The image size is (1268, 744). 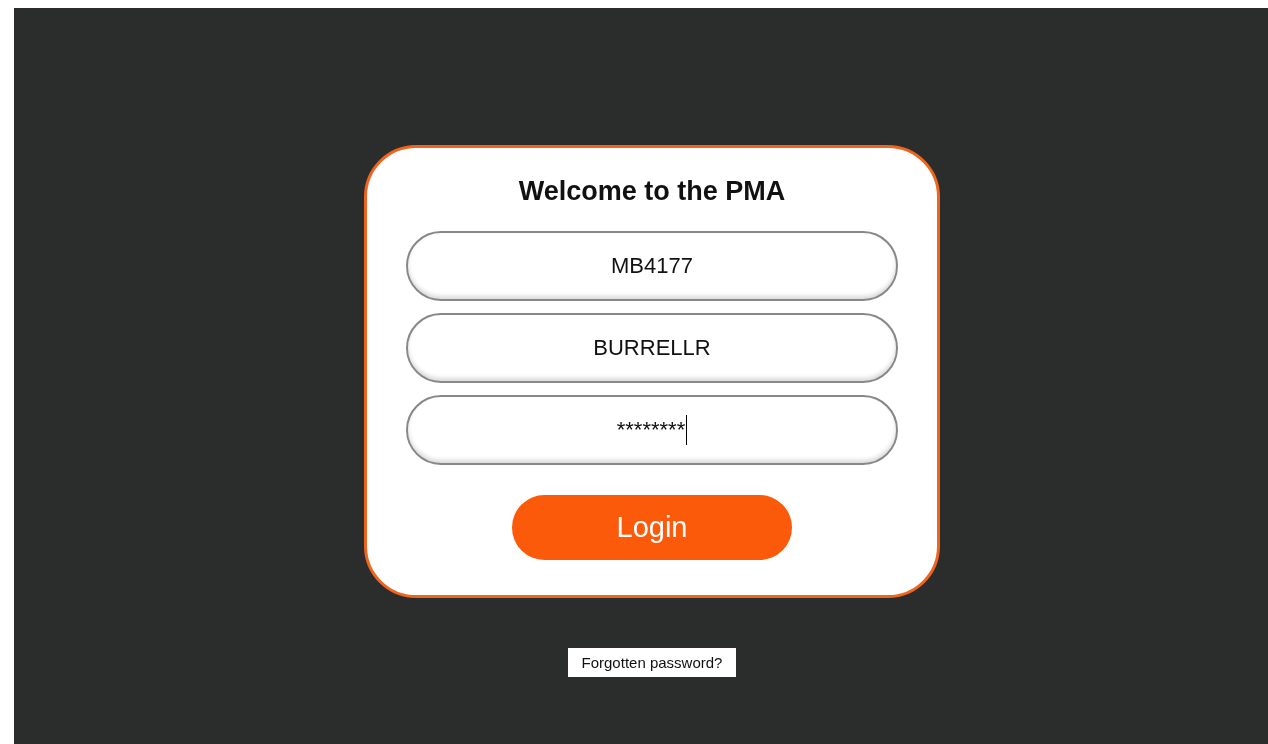 What do you see at coordinates (652, 430) in the screenshot?
I see `input-field: ********` at bounding box center [652, 430].